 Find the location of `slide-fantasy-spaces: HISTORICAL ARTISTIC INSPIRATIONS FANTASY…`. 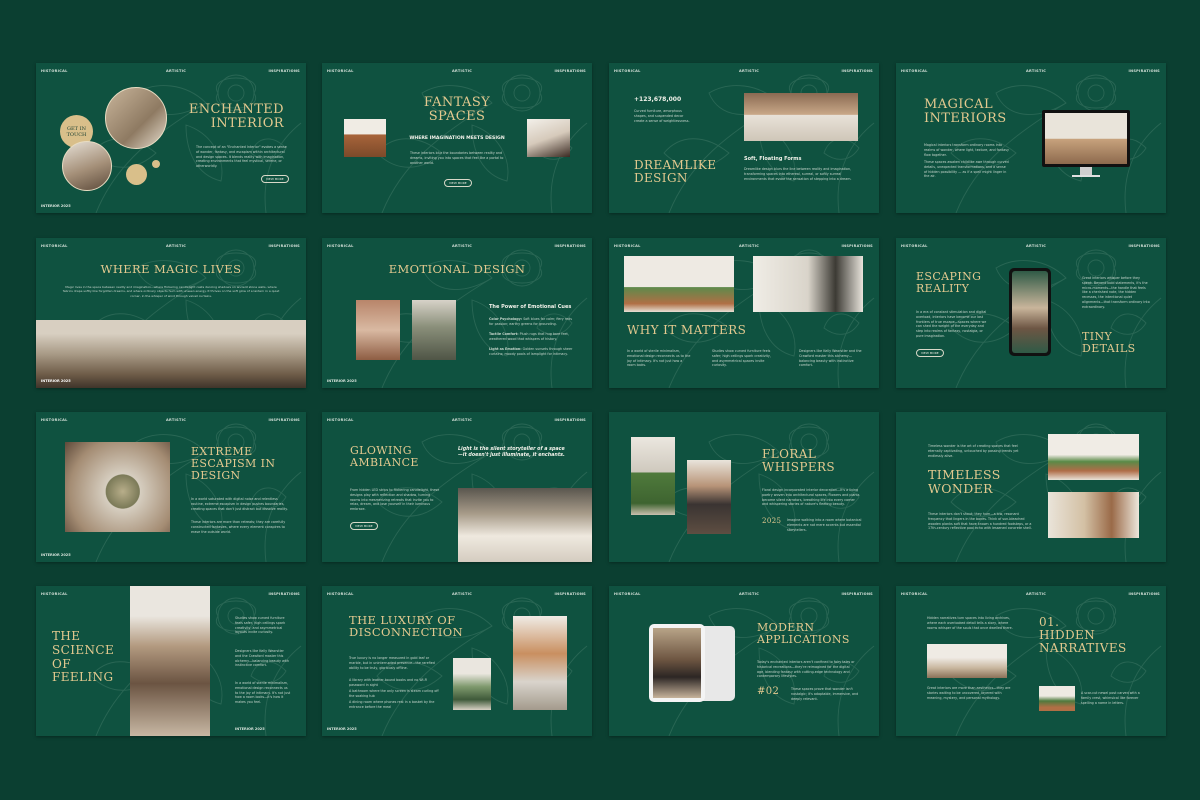

slide-fantasy-spaces: HISTORICAL ARTISTIC INSPIRATIONS FANTASY… is located at coordinates (457, 138).